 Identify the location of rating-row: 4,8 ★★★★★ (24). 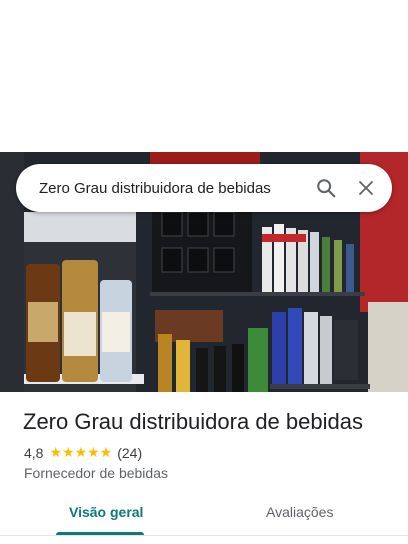
(83, 452).